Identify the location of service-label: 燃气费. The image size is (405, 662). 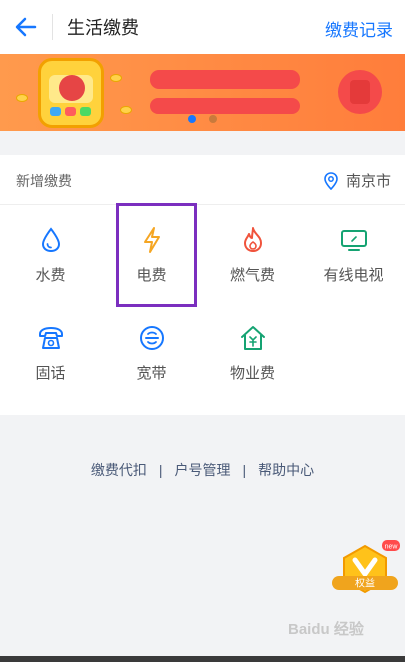
(252, 275).